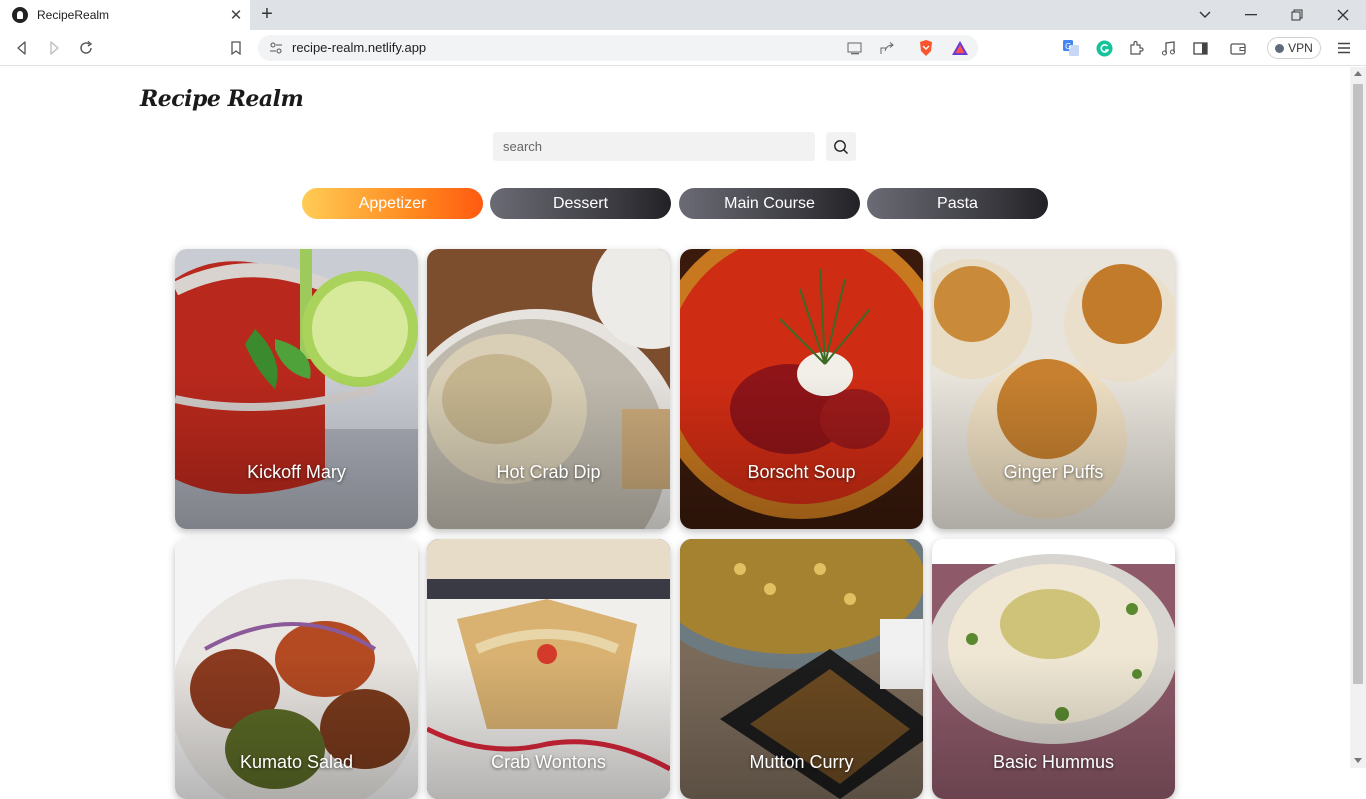  I want to click on brave-shields-icon, so click(926, 48).